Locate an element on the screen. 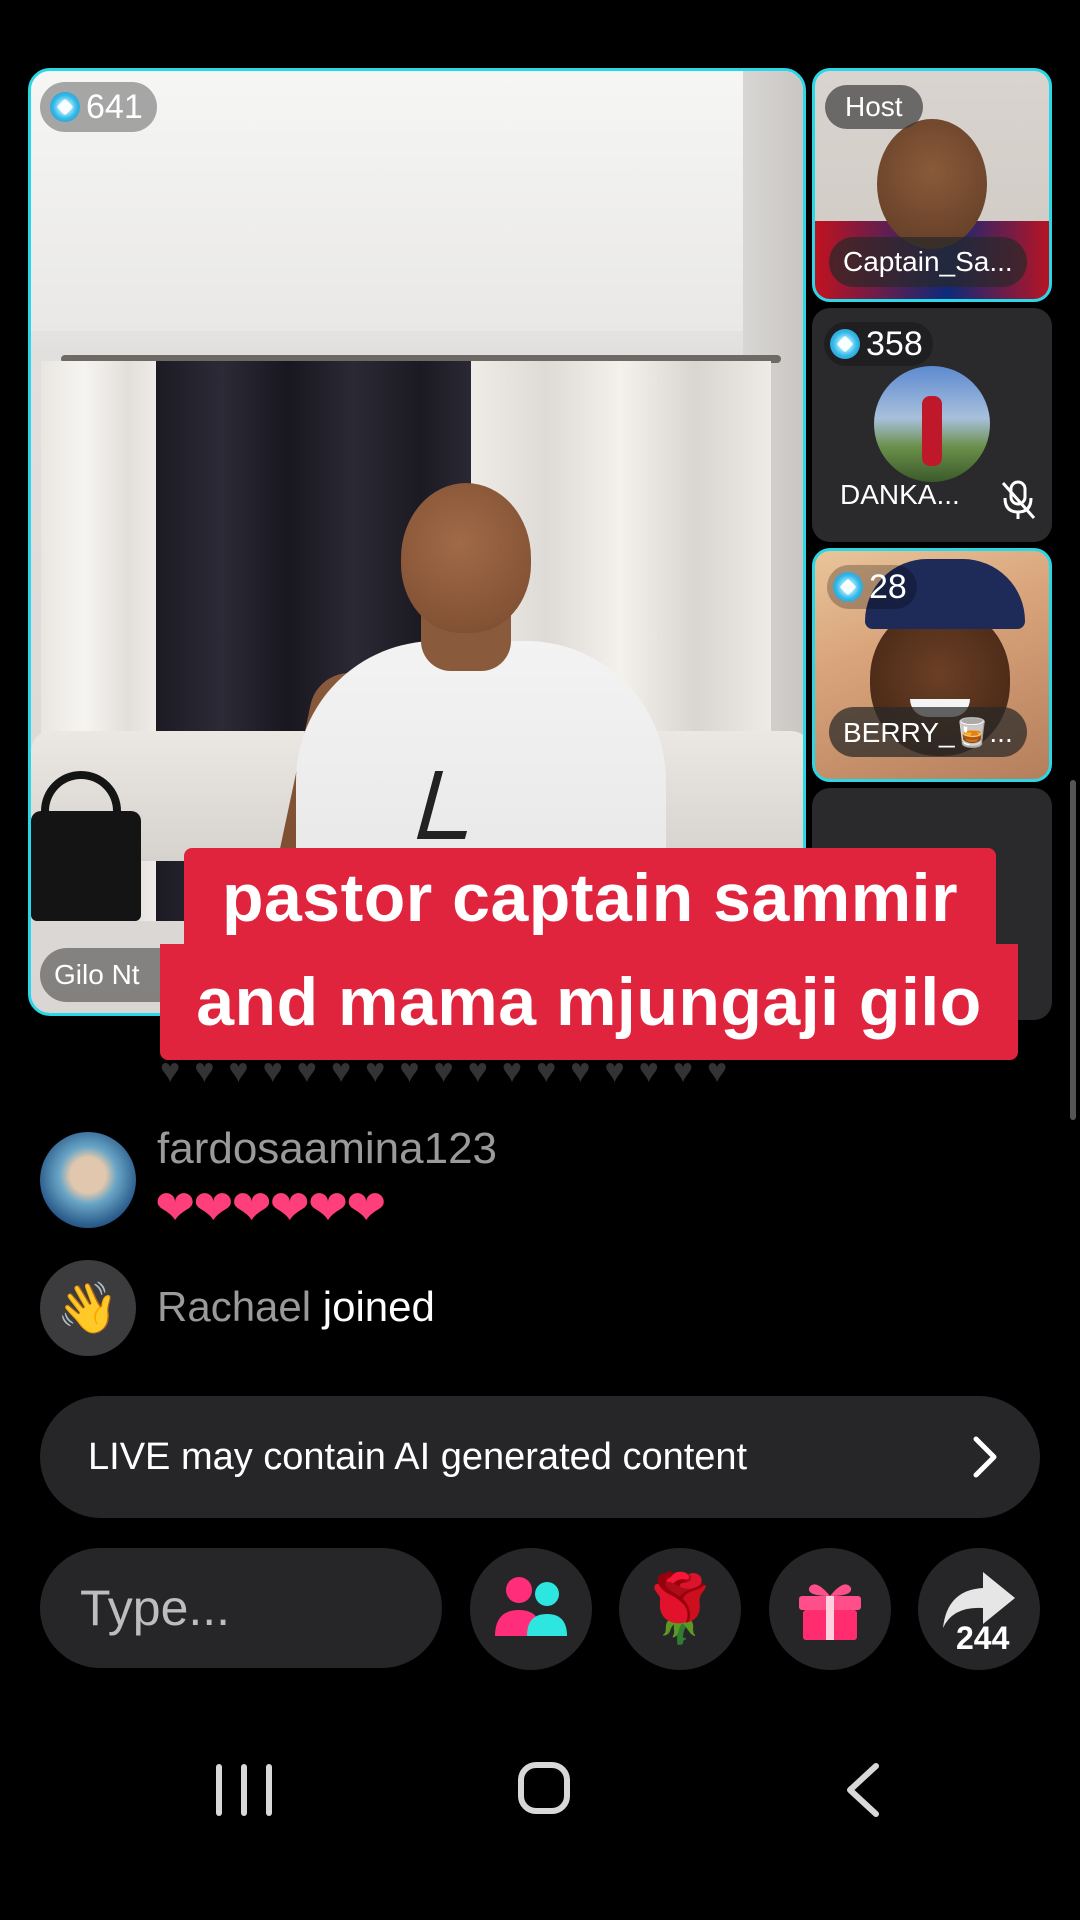 This screenshot has height=1920, width=1080. join-message: Rachael joined is located at coordinates (296, 1307).